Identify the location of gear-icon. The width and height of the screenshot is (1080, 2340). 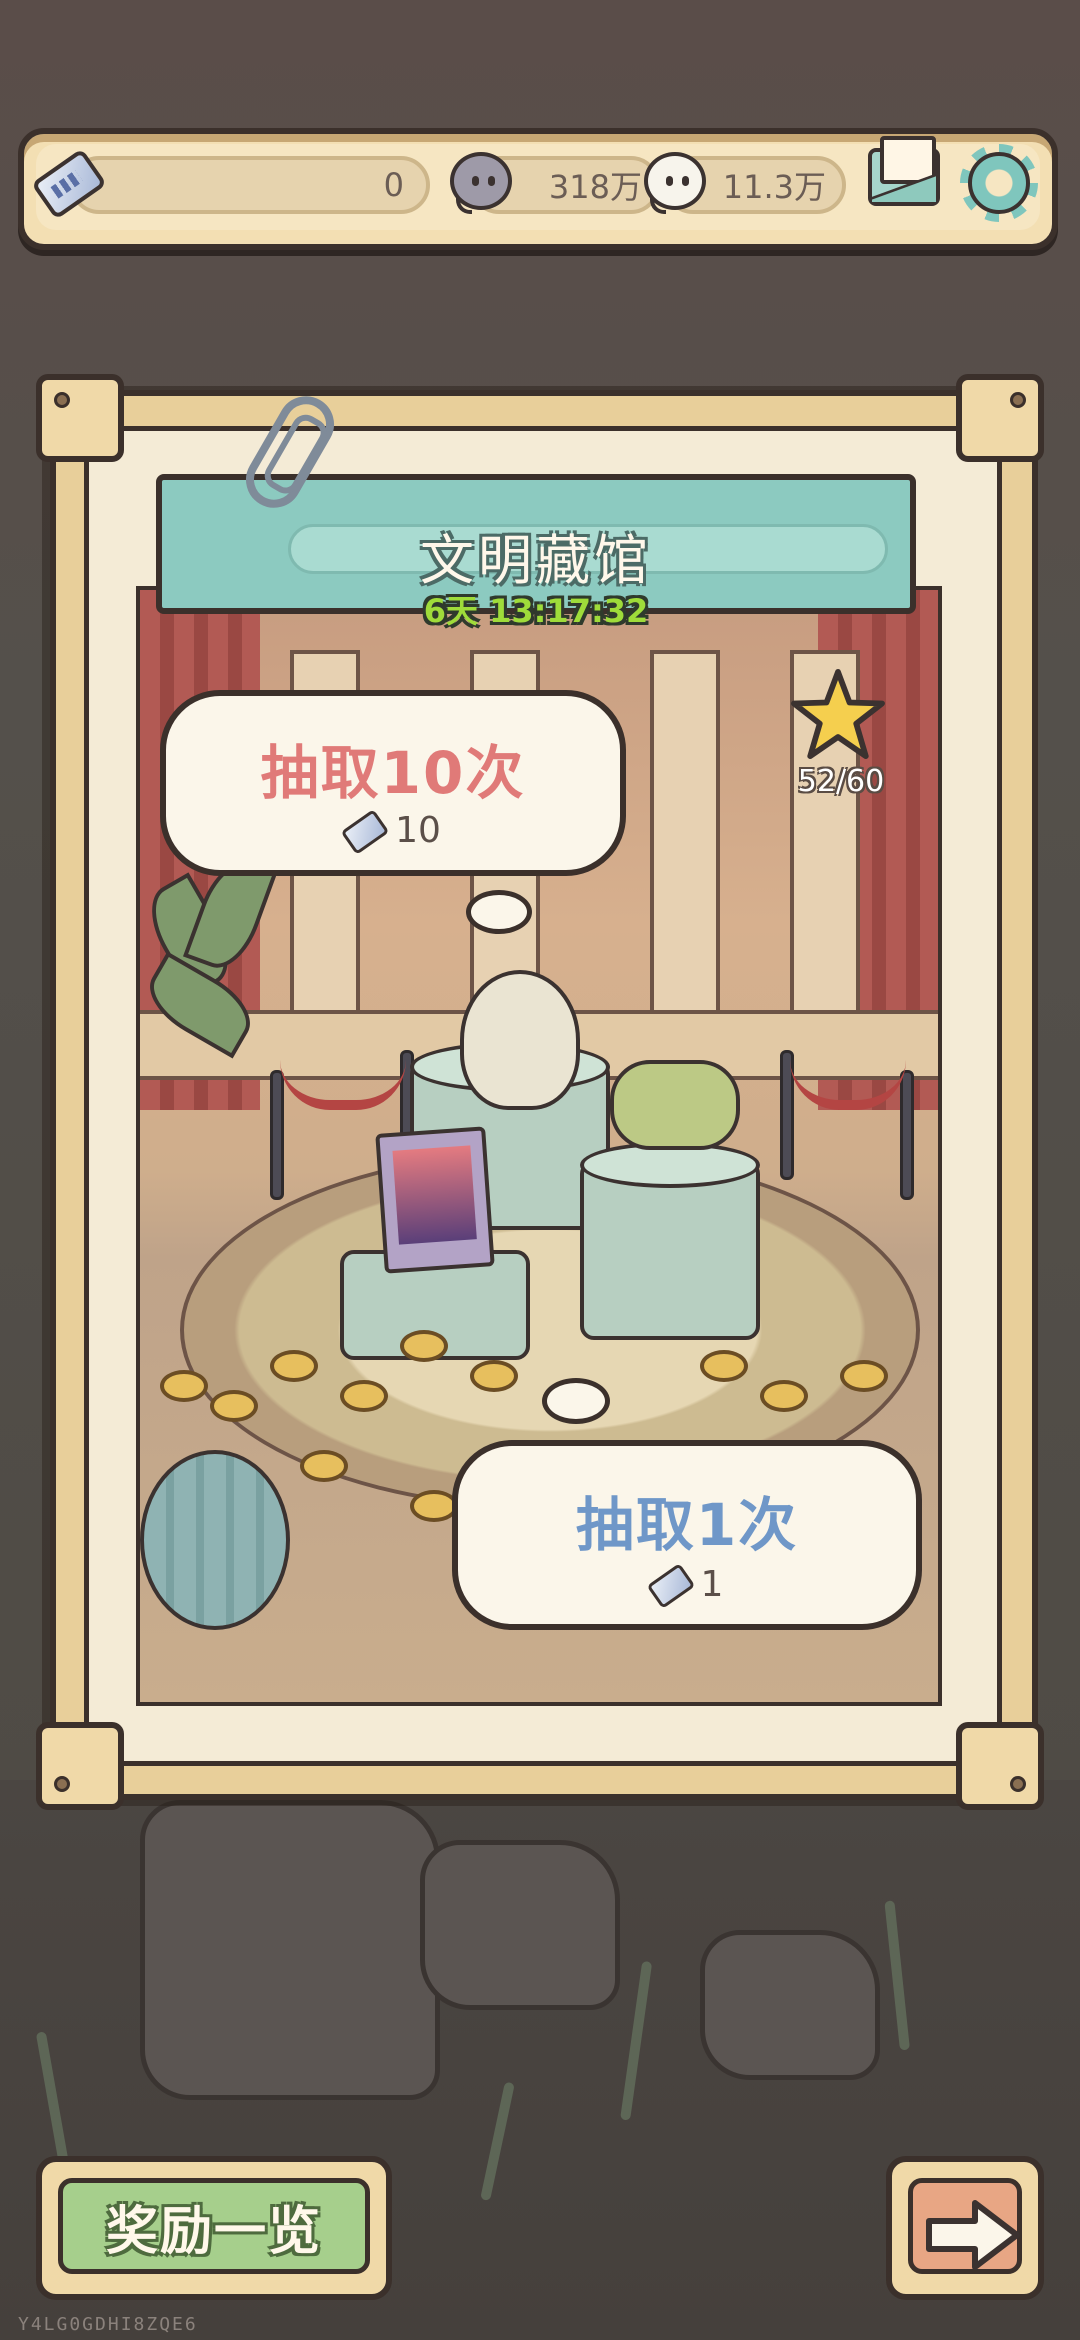
(999, 183).